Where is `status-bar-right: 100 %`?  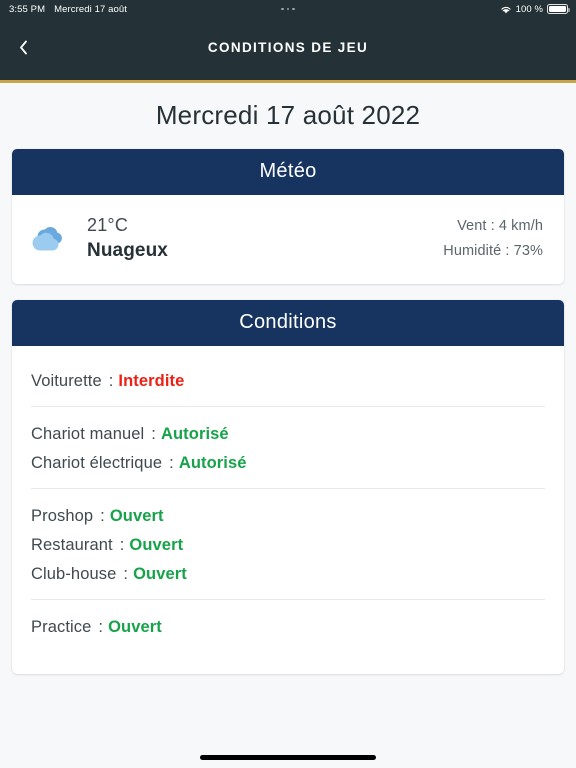 status-bar-right: 100 % is located at coordinates (535, 9).